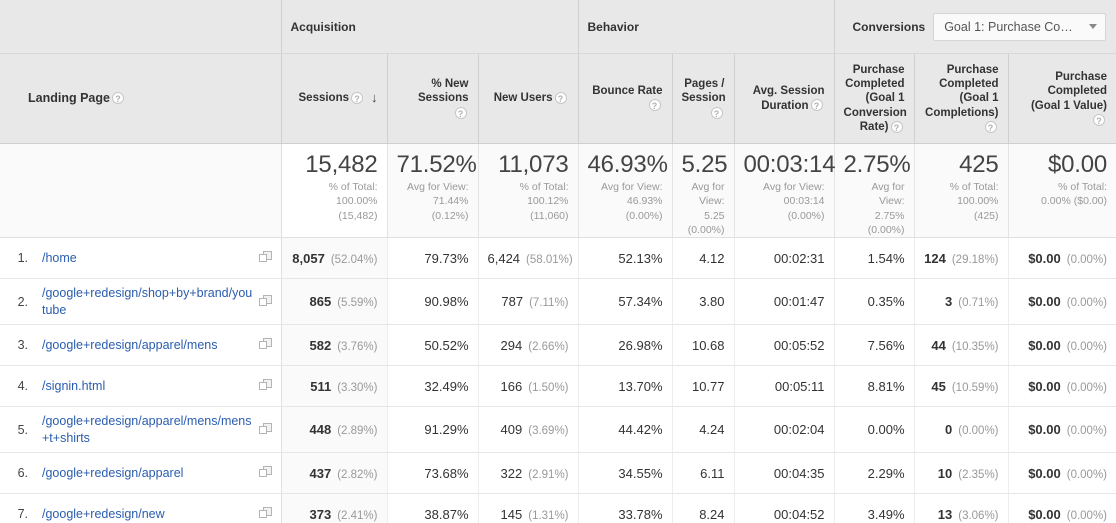 This screenshot has width=1116, height=523. I want to click on landing-page-link: /google+redesign/apparel/mens, so click(144, 345).